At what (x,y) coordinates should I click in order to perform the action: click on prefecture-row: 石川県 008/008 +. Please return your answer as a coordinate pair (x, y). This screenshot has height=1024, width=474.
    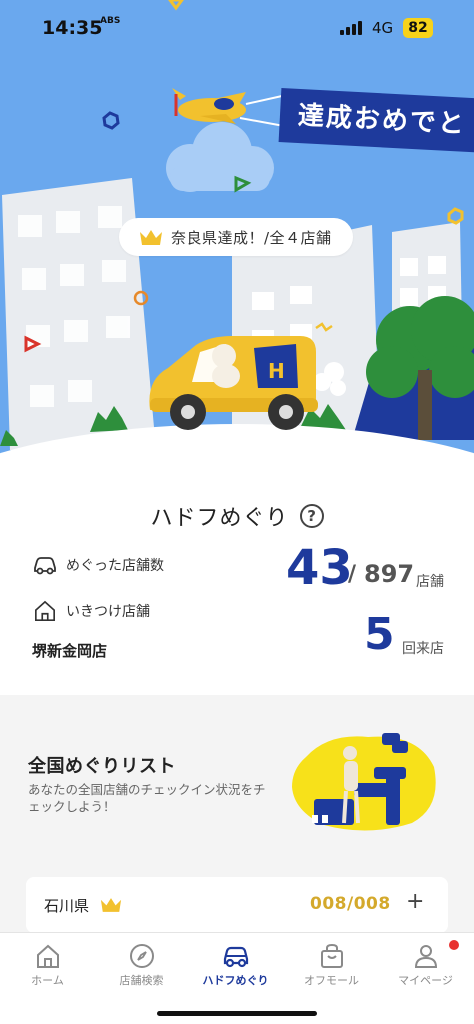
    Looking at the image, I should click on (237, 905).